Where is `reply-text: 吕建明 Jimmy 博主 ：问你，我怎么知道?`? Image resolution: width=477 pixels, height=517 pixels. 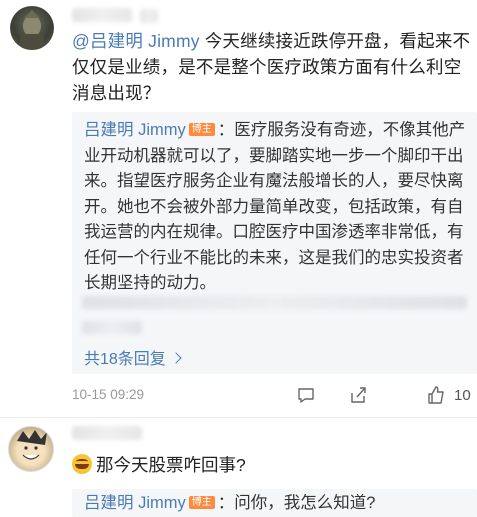
reply-text: 吕建明 Jimmy 博主 ：问你，我怎么知道? is located at coordinates (276, 504).